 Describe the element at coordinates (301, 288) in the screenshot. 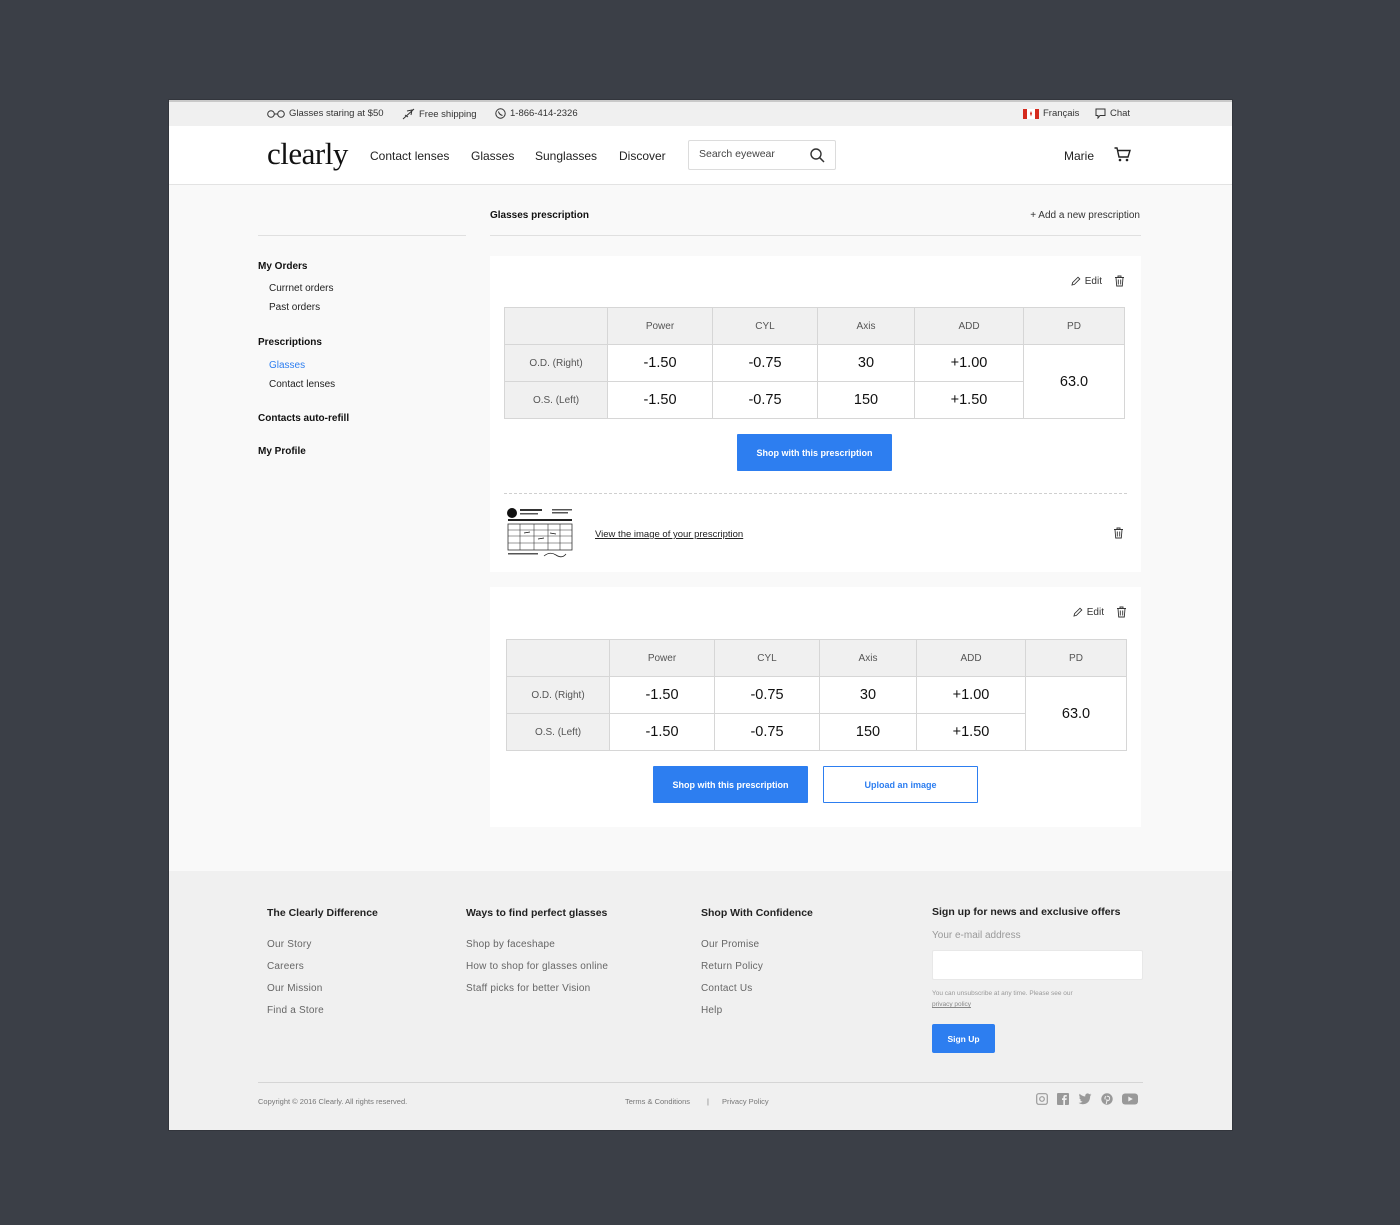

I see `sidebar-item-current-orders: Currnet orders` at that location.